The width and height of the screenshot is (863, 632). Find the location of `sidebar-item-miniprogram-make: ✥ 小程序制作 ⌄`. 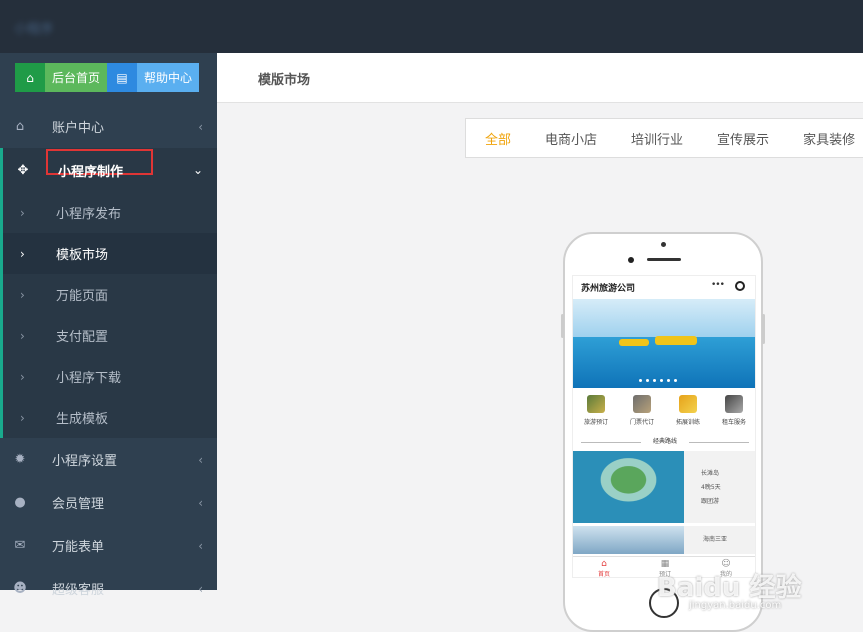

sidebar-item-miniprogram-make: ✥ 小程序制作 ⌄ is located at coordinates (108, 170).